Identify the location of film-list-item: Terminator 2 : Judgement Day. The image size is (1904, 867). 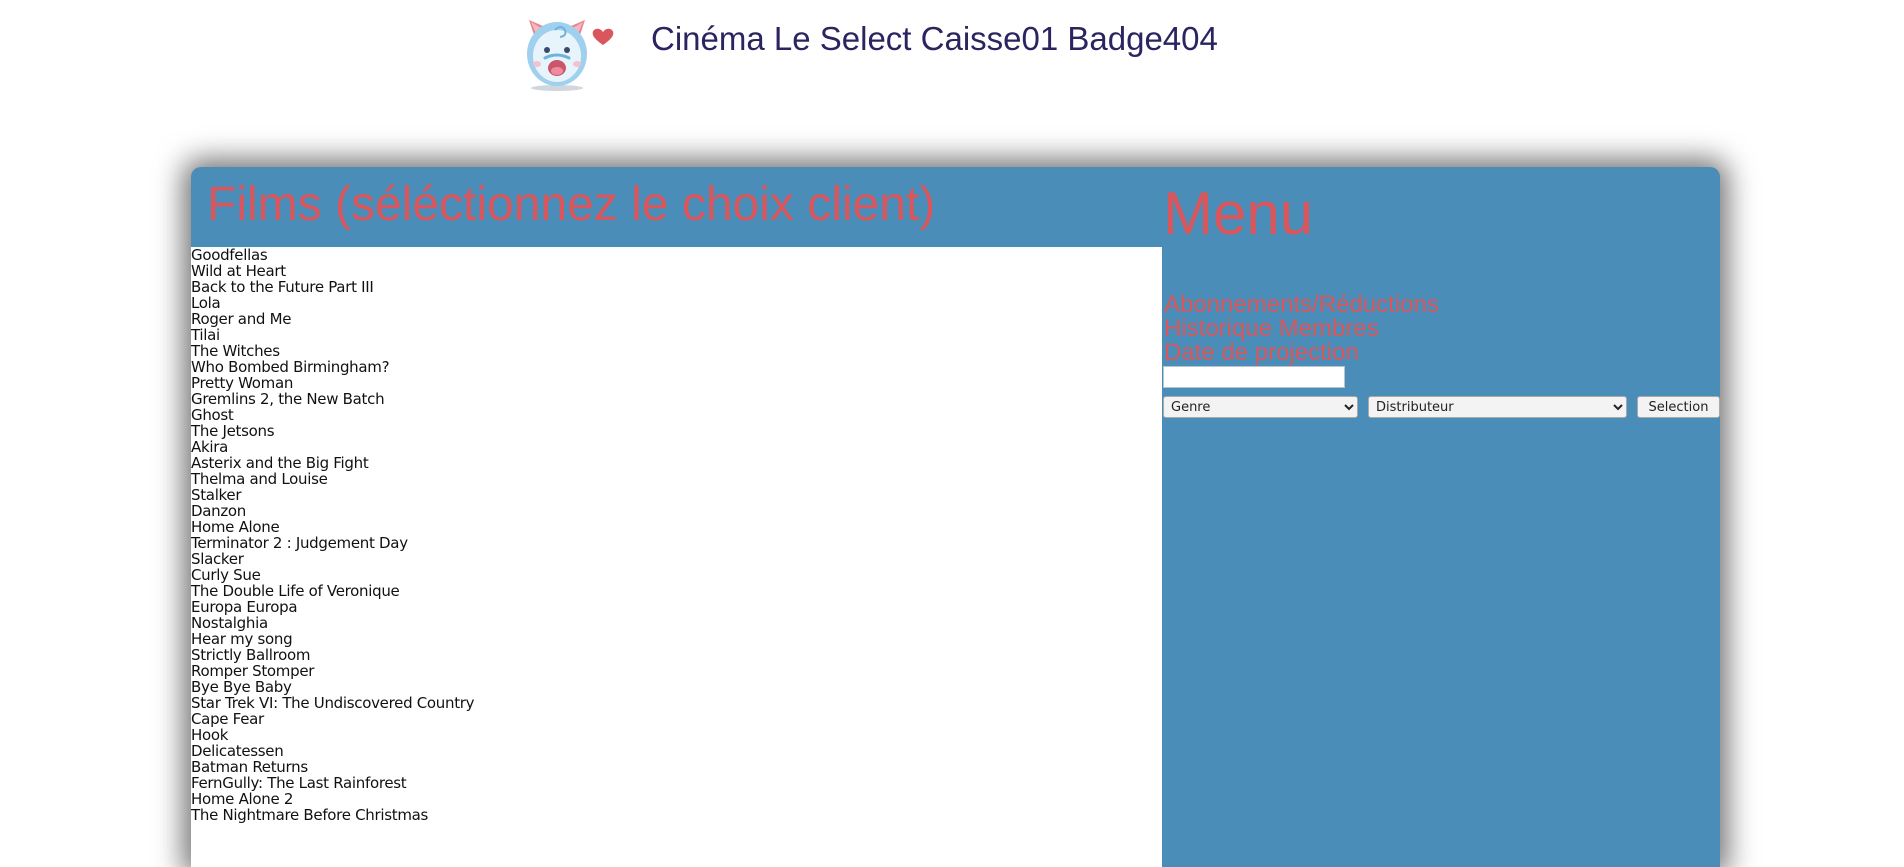
(676, 543).